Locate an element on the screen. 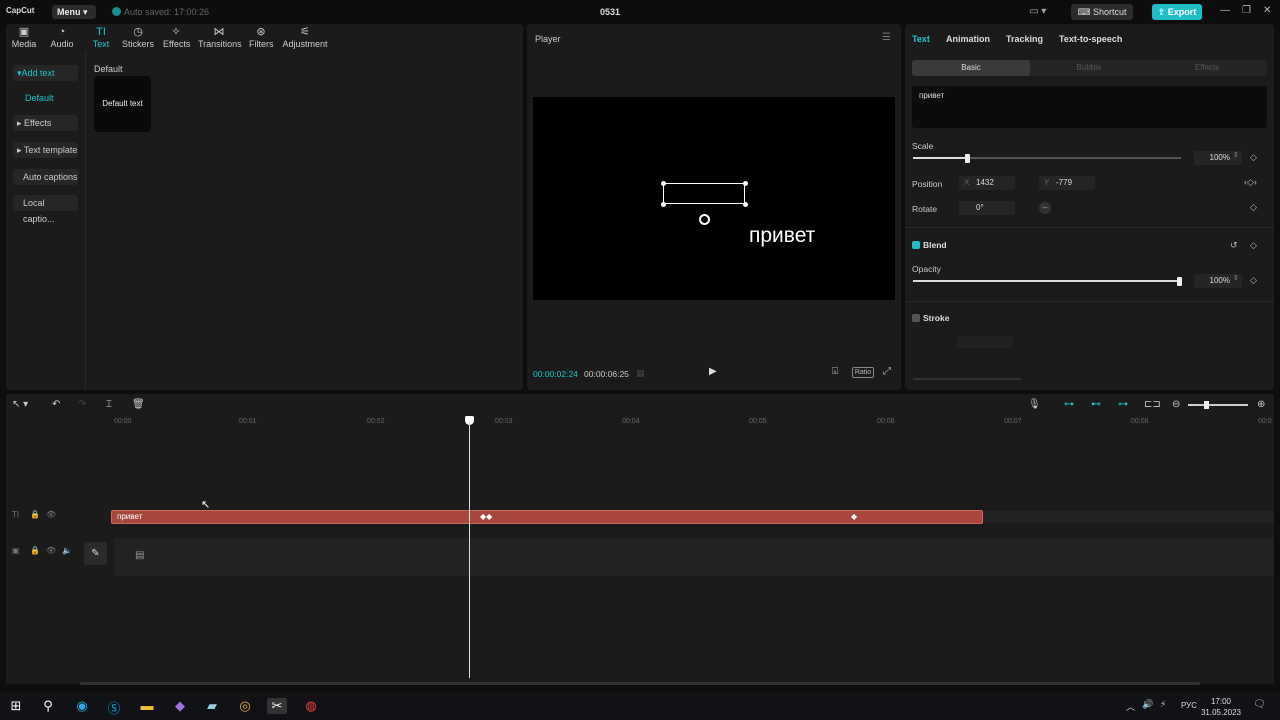  rotate-icon is located at coordinates (704, 219).